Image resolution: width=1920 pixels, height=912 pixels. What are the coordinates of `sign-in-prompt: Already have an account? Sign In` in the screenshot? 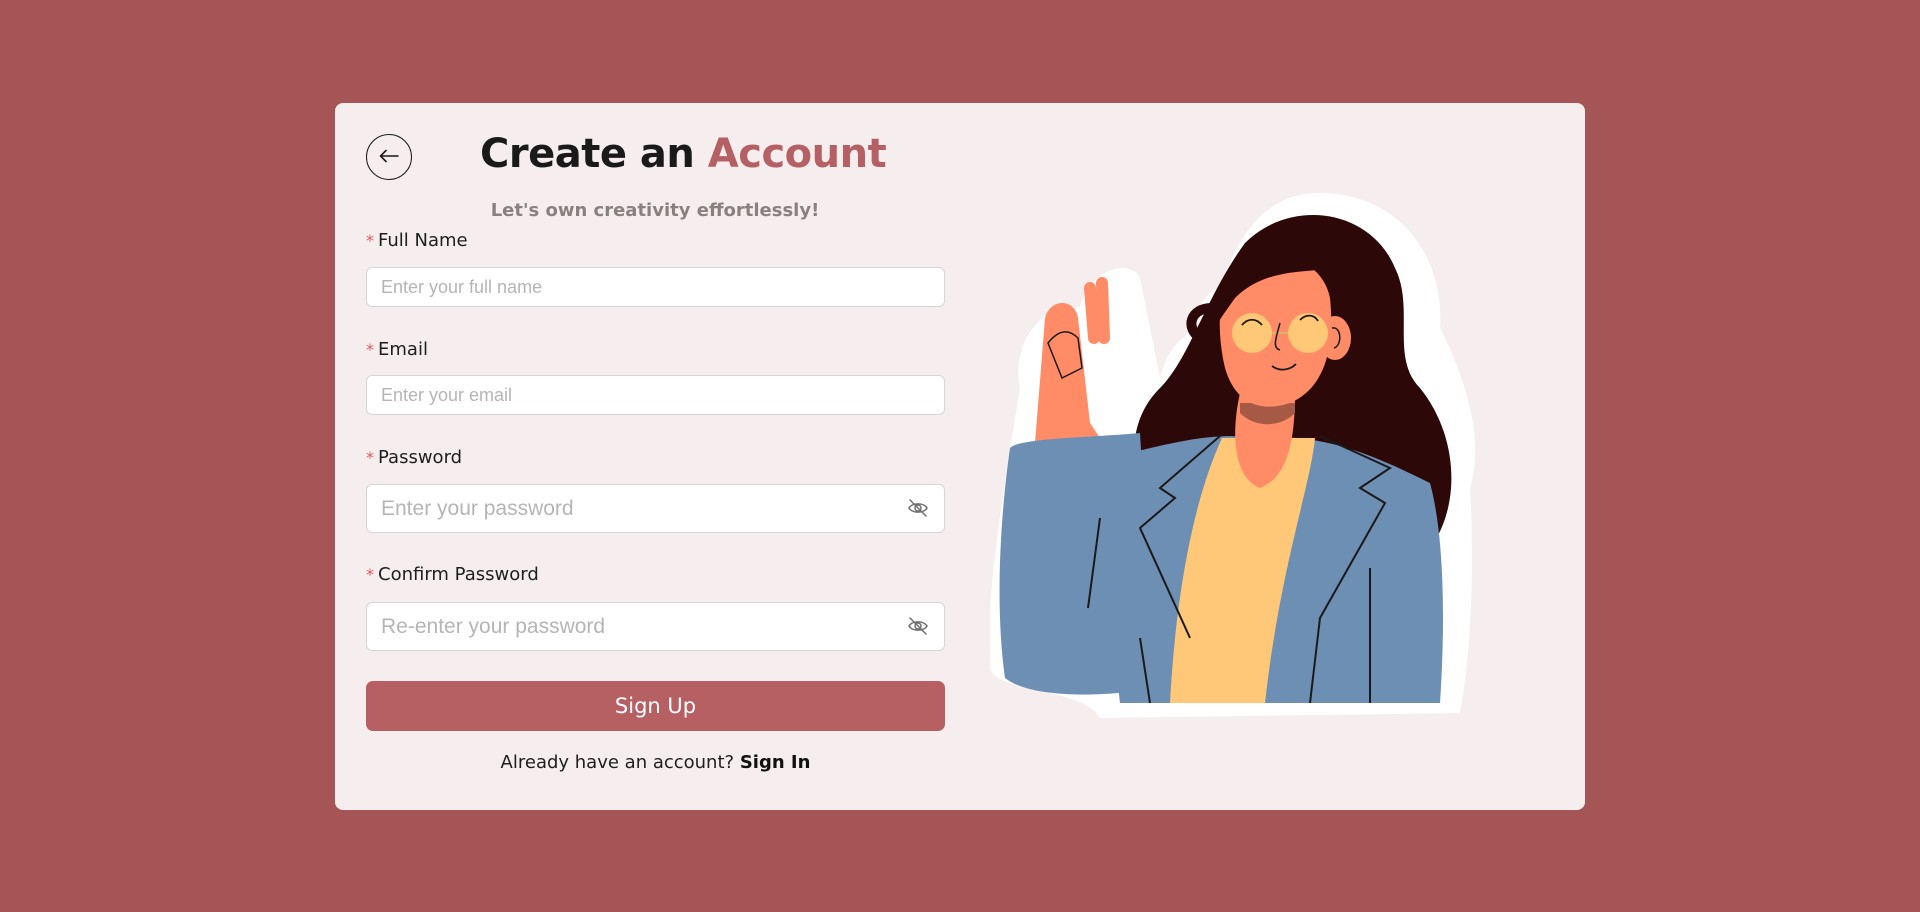 It's located at (655, 762).